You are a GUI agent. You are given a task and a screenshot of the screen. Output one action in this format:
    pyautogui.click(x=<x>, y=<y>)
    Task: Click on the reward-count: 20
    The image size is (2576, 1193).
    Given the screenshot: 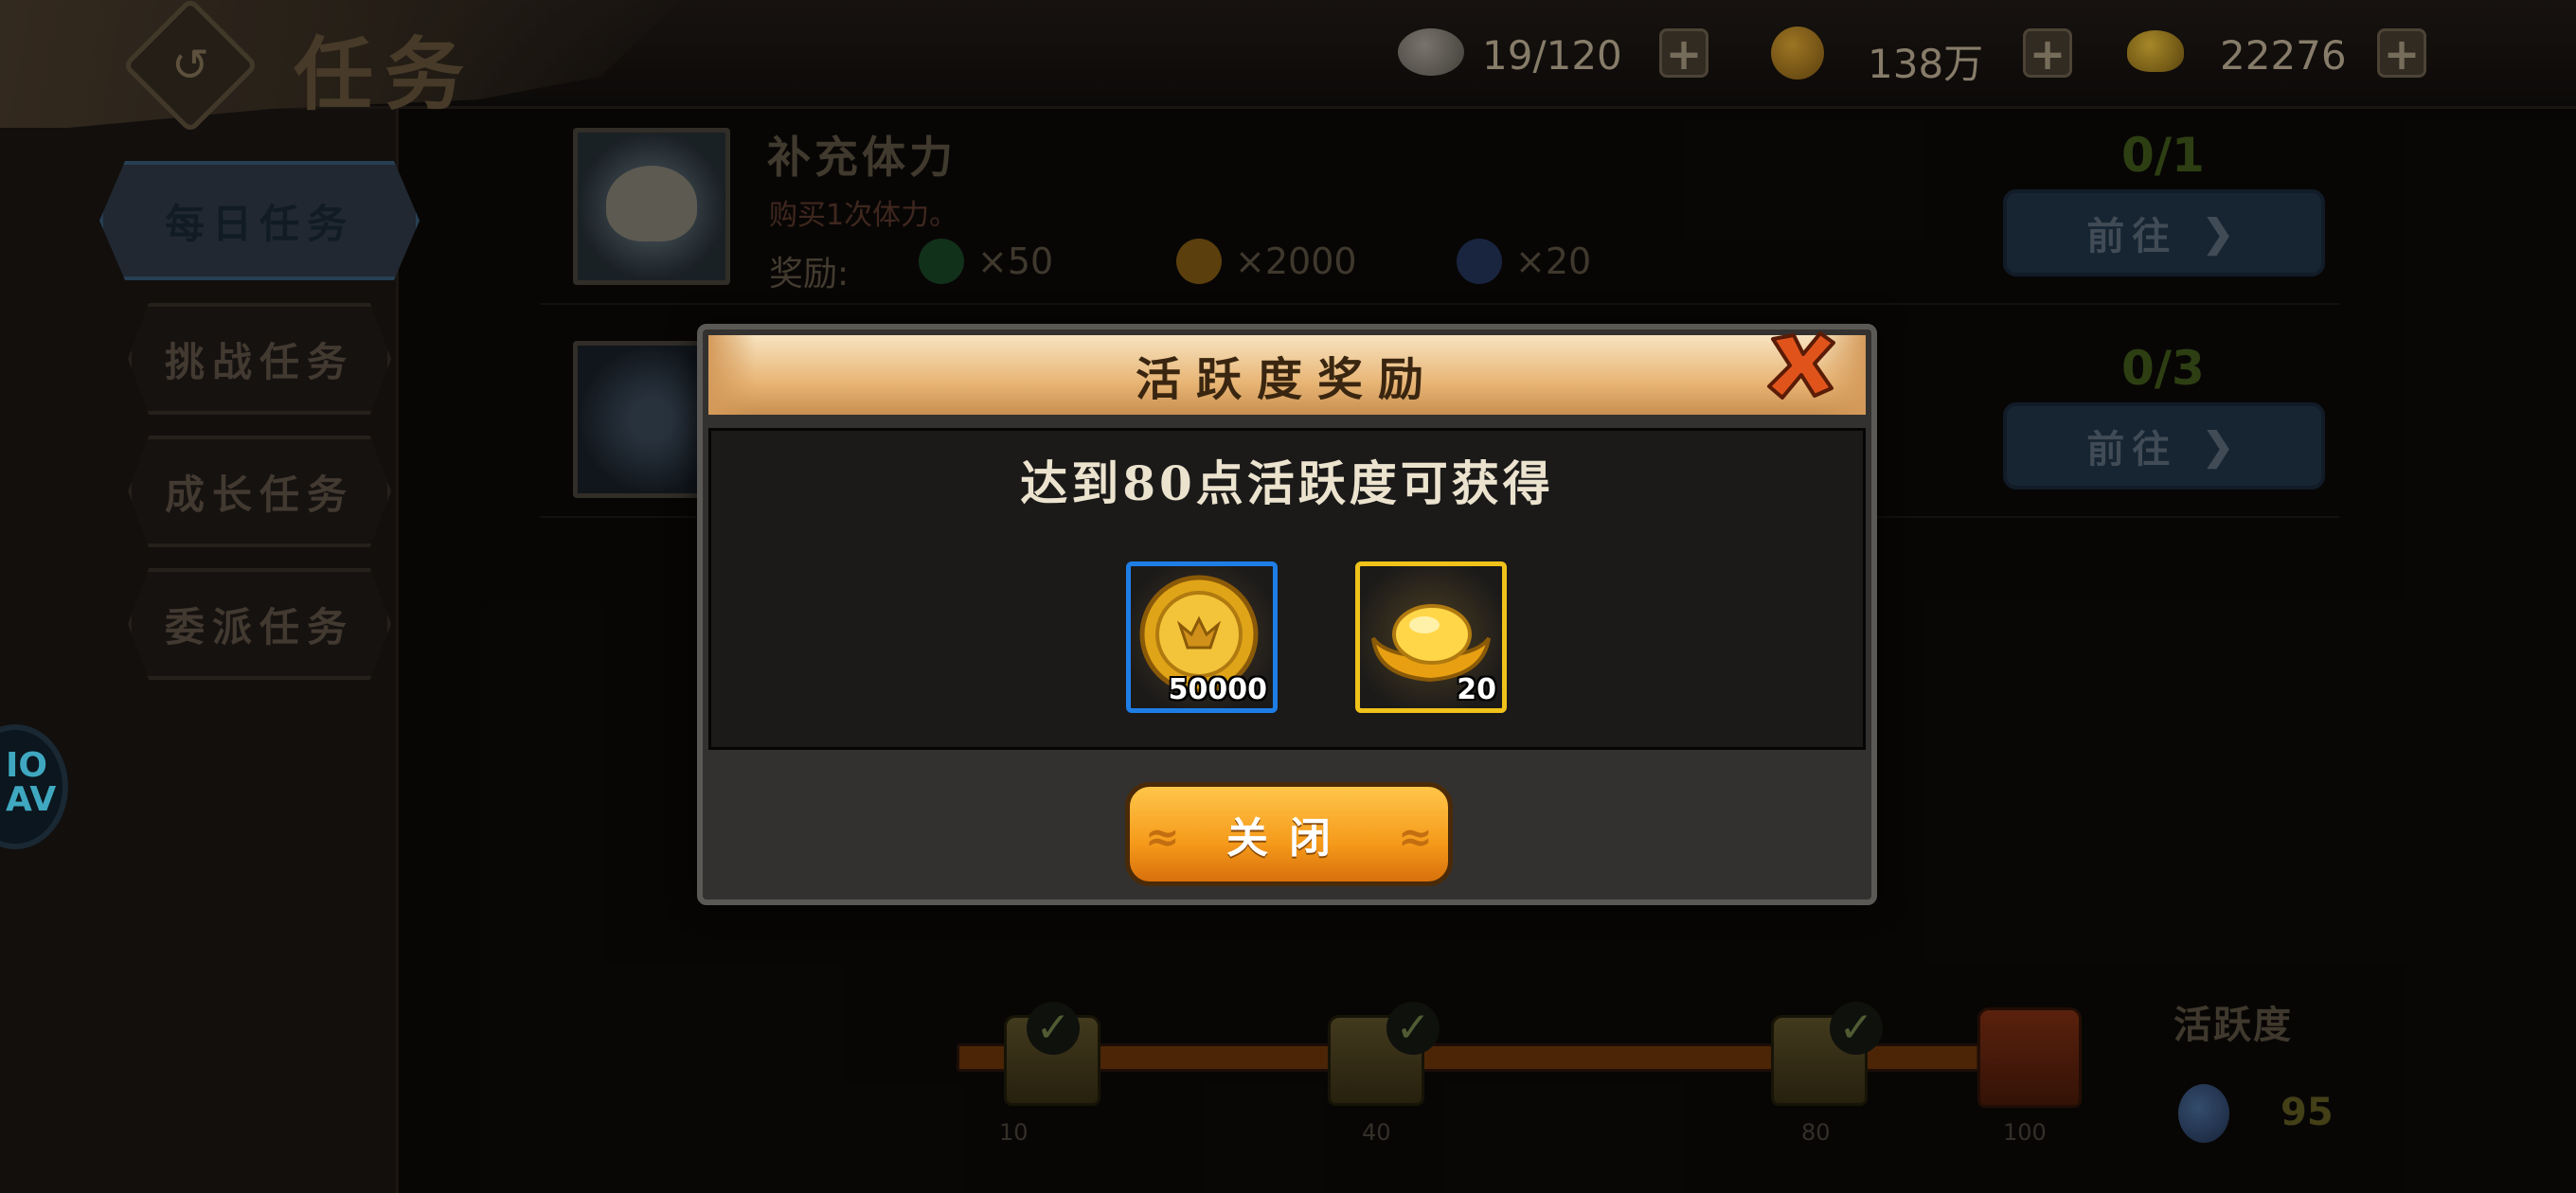 What is the action you would take?
    pyautogui.click(x=1476, y=689)
    